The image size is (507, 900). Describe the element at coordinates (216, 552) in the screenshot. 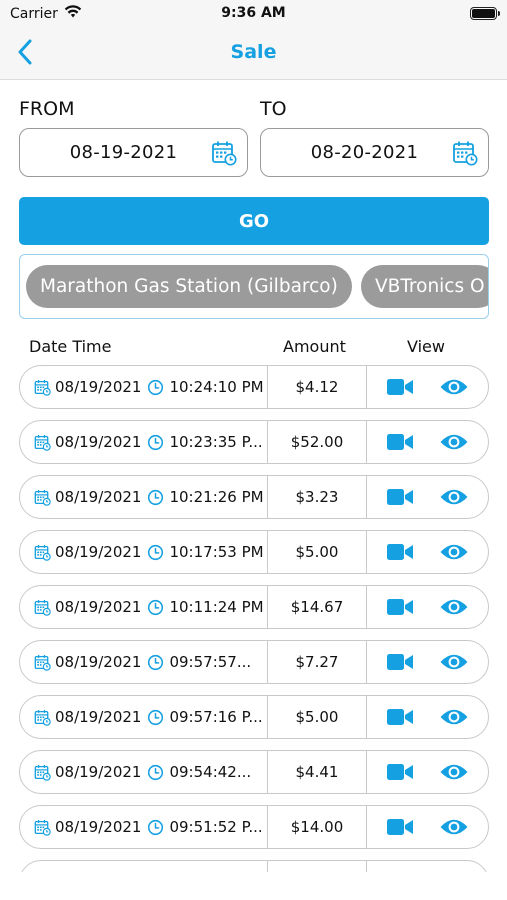

I see `sale-time: 10:17:53 PM` at that location.